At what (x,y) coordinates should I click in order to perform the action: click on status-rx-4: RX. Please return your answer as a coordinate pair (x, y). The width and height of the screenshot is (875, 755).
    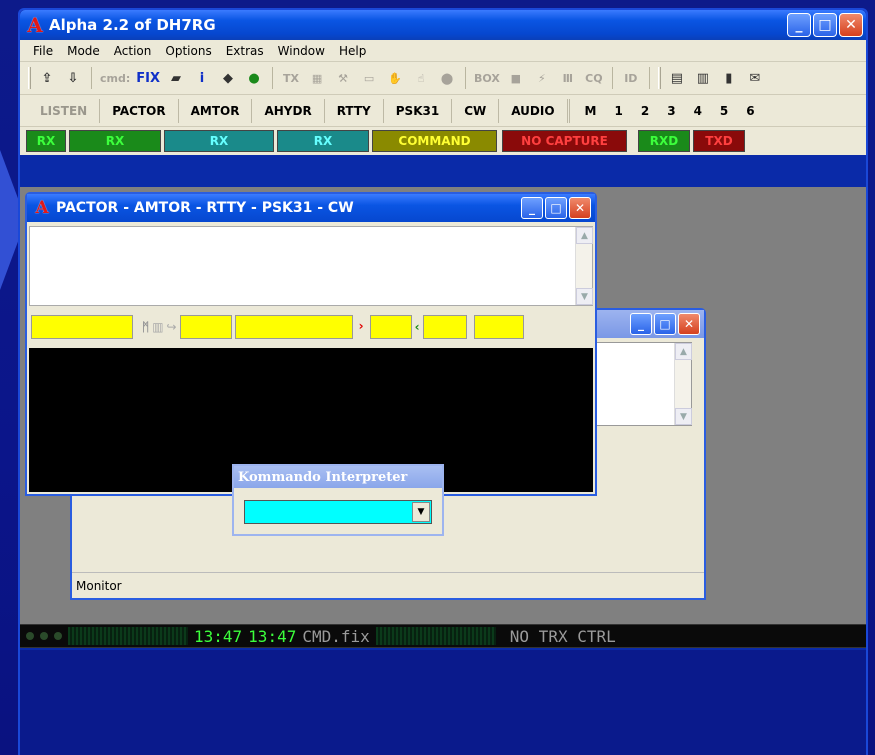
    Looking at the image, I should click on (323, 141).